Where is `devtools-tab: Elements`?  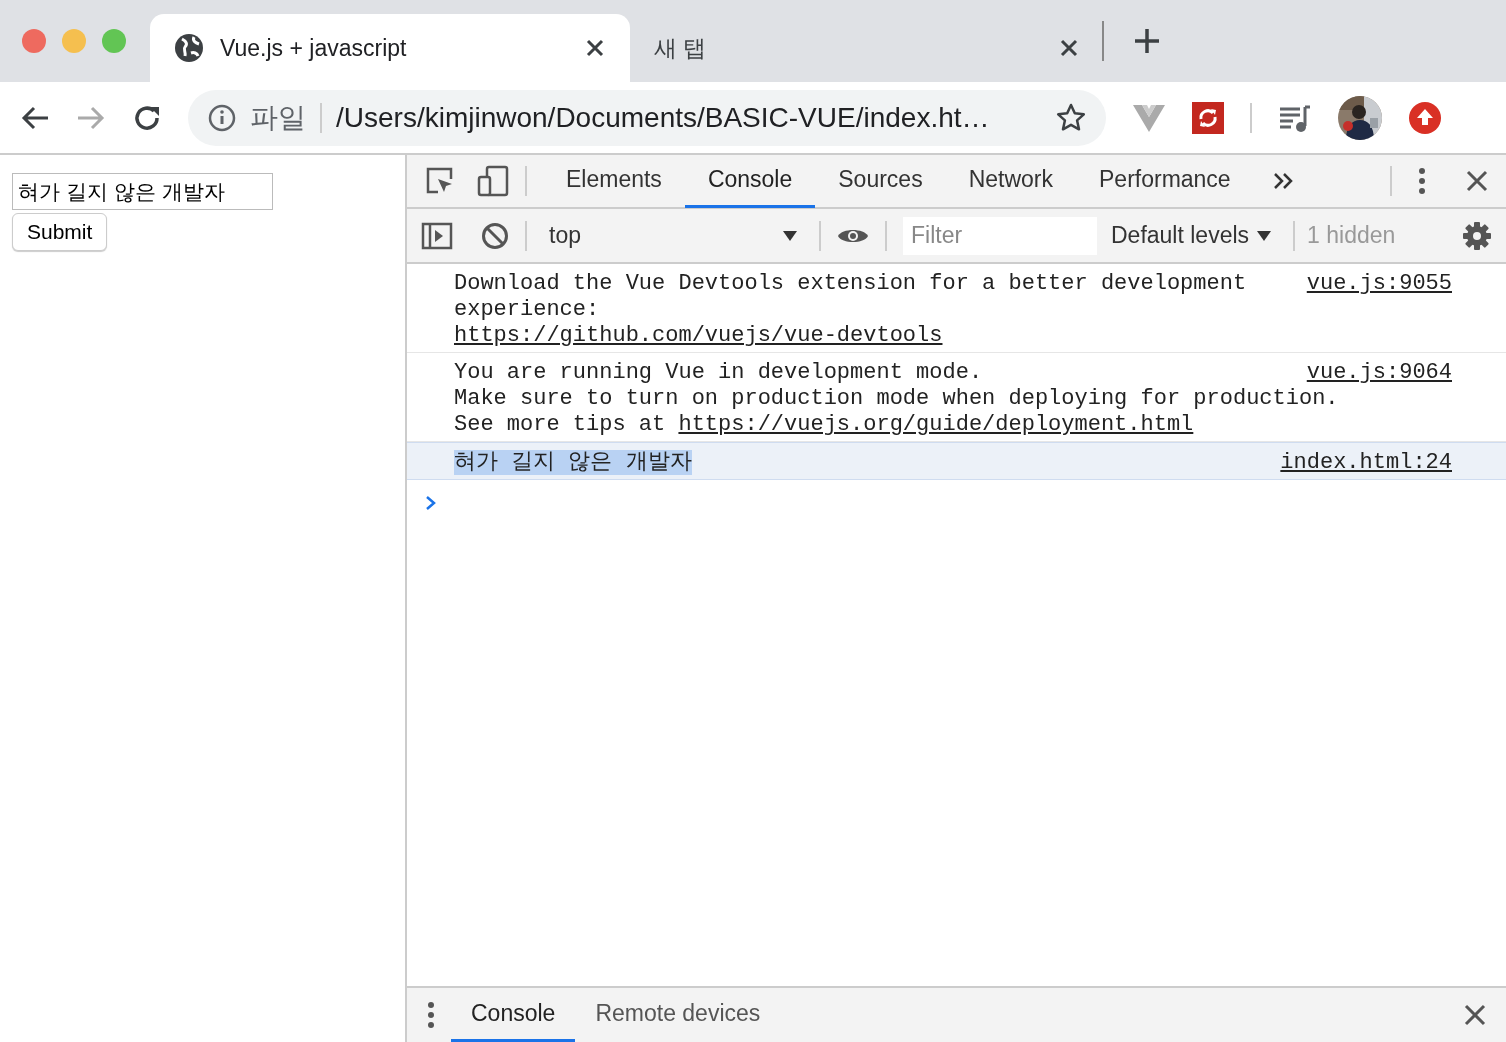
devtools-tab: Elements is located at coordinates (614, 181).